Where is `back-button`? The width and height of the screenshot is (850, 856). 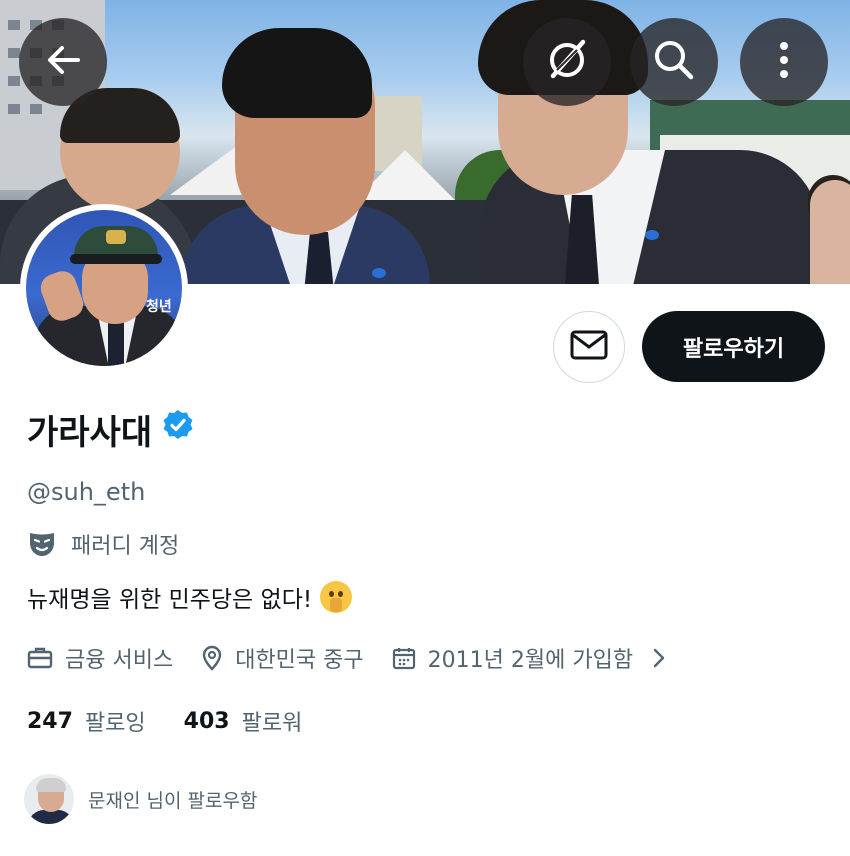 back-button is located at coordinates (63, 62).